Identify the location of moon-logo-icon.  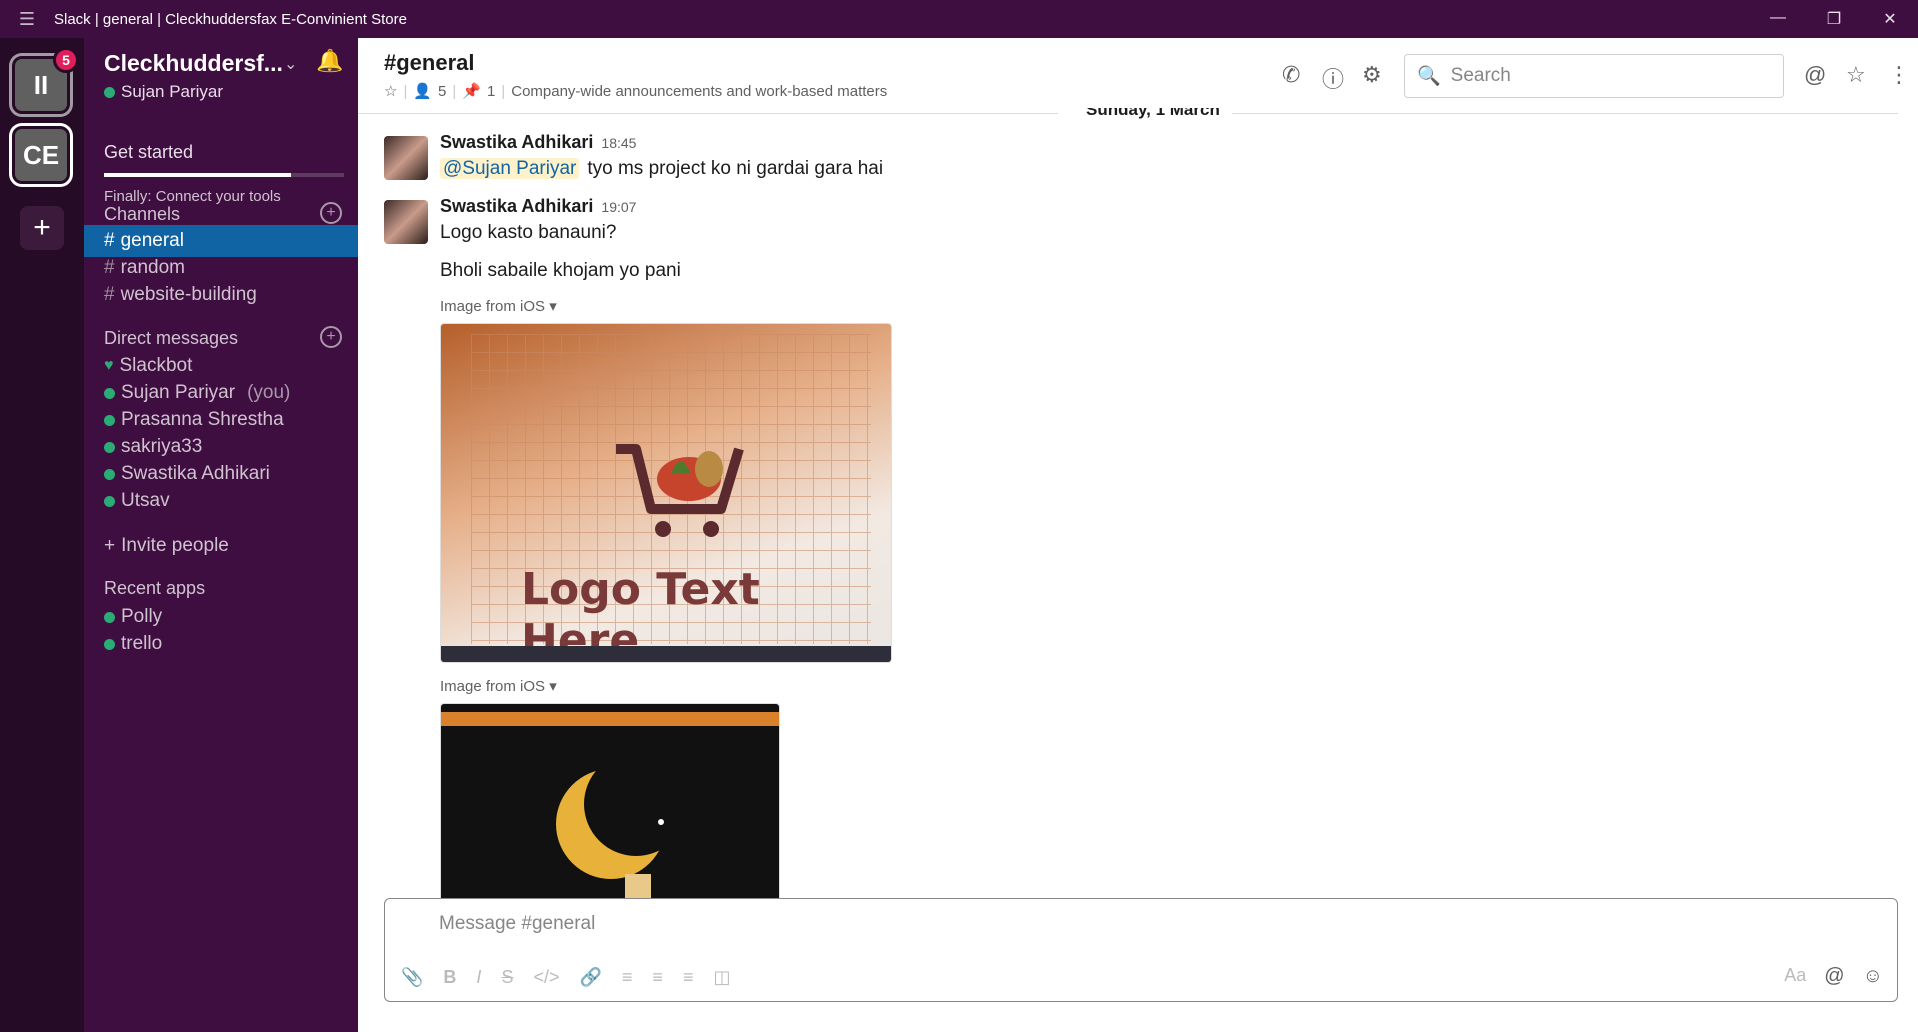
(622, 825).